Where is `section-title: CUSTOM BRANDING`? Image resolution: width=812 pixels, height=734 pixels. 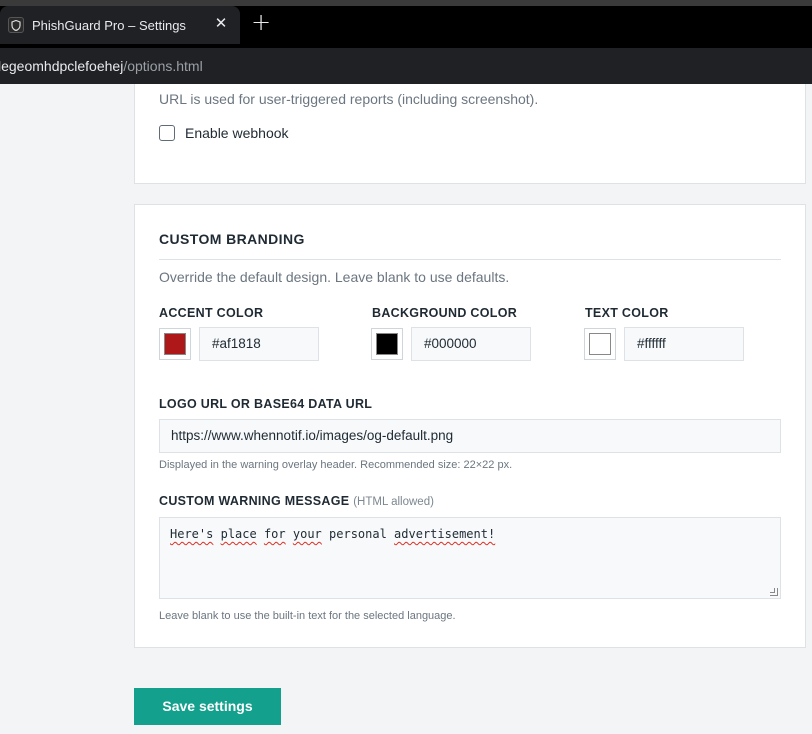
section-title: CUSTOM BRANDING is located at coordinates (232, 239).